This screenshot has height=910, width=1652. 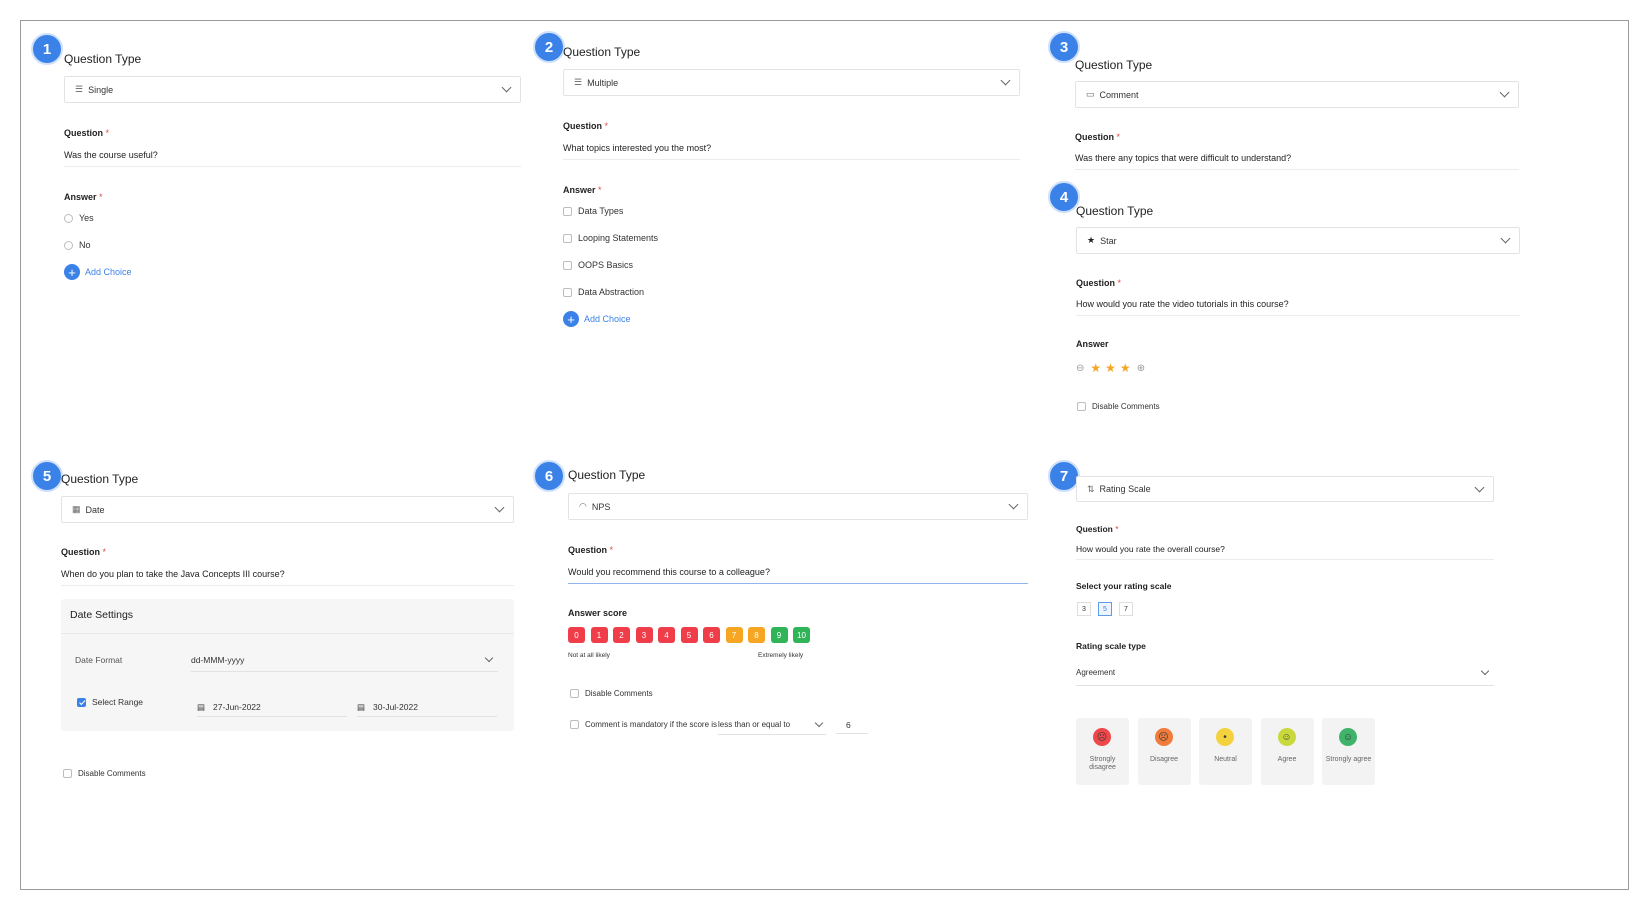 What do you see at coordinates (1102, 737) in the screenshot?
I see `very-angry-face-icon: ☹` at bounding box center [1102, 737].